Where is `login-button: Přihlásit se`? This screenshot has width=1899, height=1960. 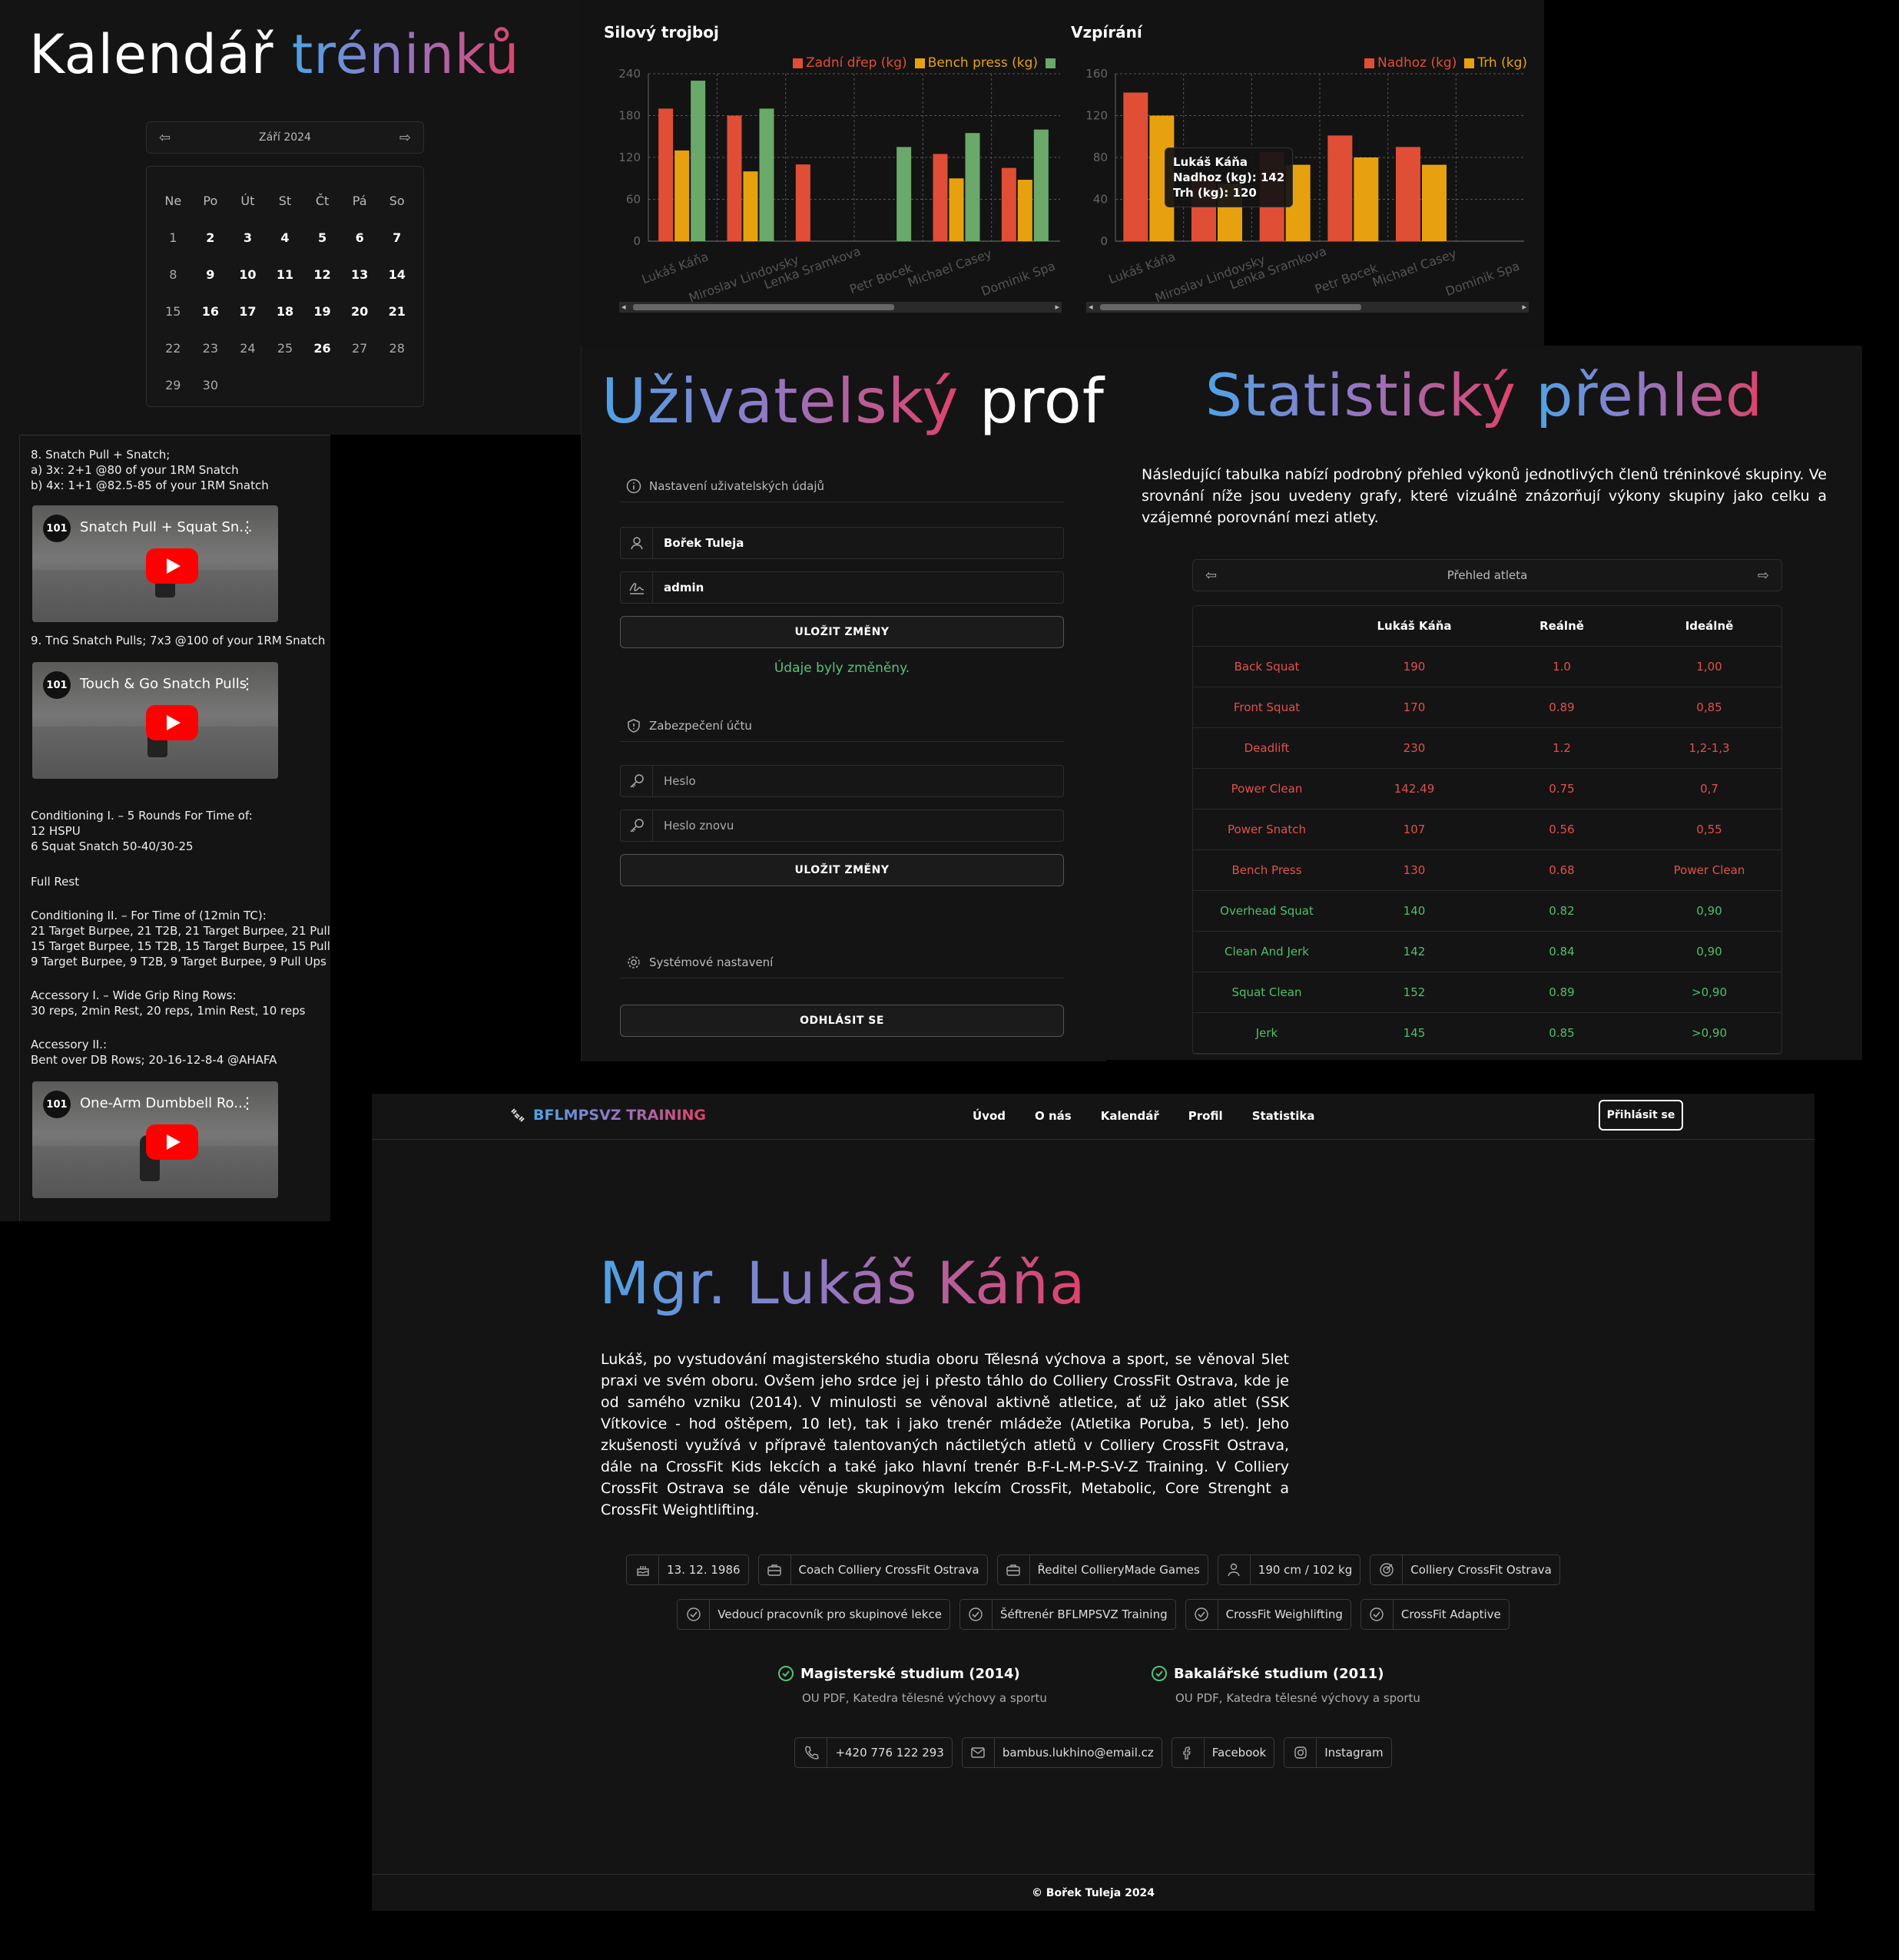
login-button: Přihlásit se is located at coordinates (1641, 1115).